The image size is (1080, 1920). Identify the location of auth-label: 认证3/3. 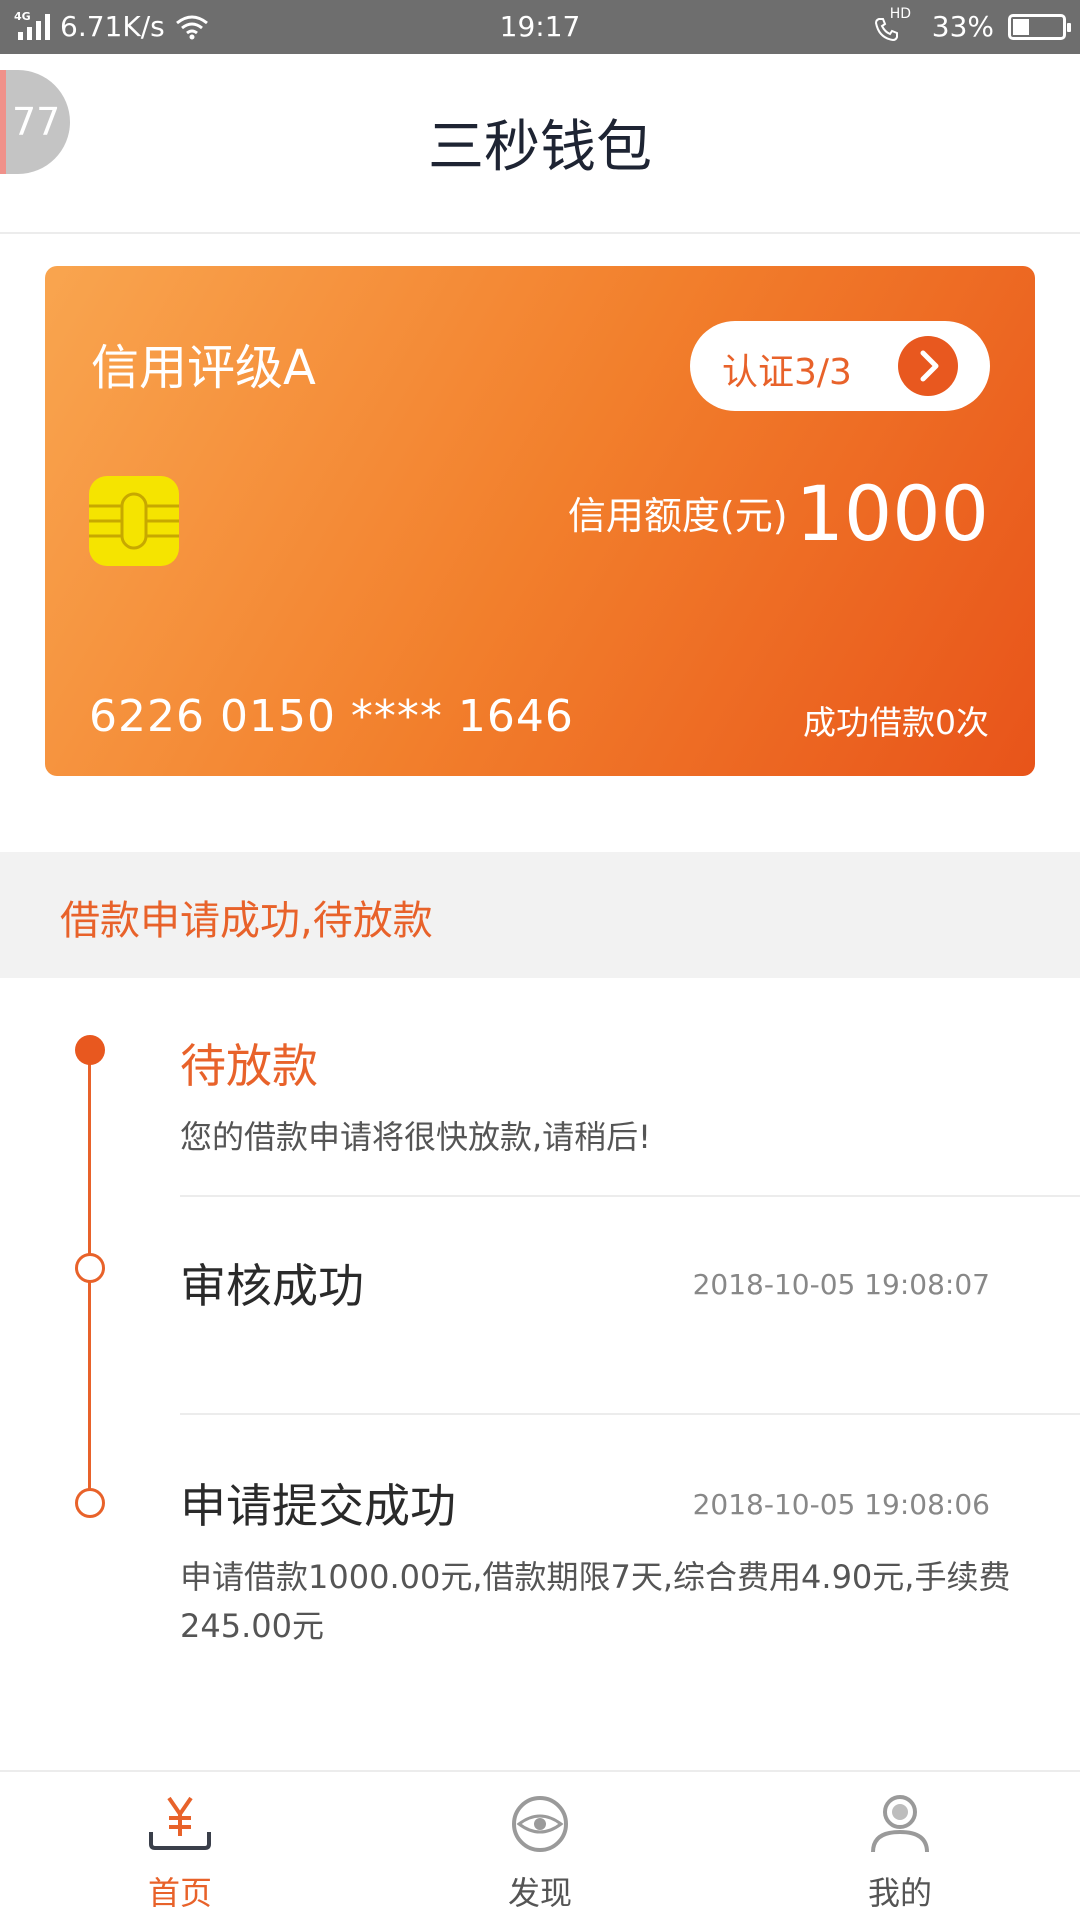
(787, 372).